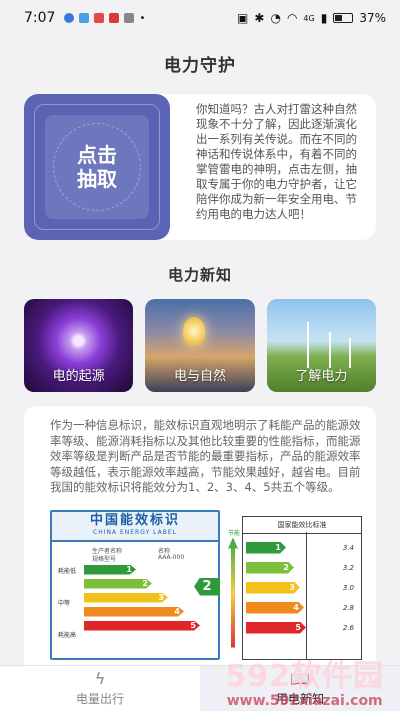 Image resolution: width=400 pixels, height=711 pixels. I want to click on cmp-value-1: 3.4, so click(348, 547).